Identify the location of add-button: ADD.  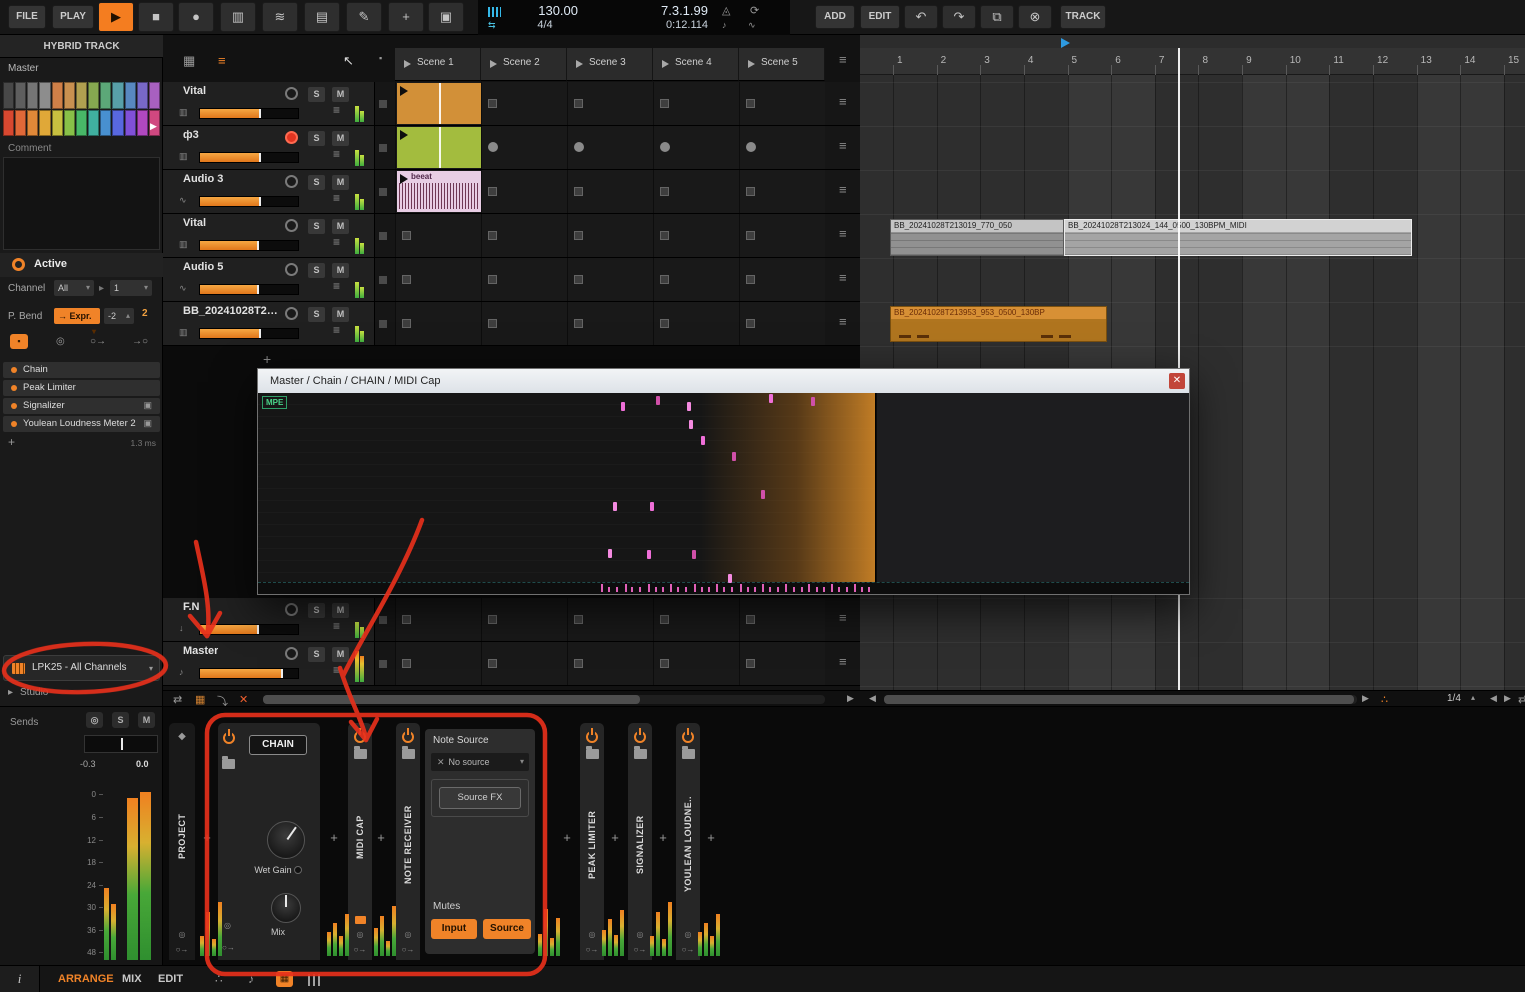
(835, 17).